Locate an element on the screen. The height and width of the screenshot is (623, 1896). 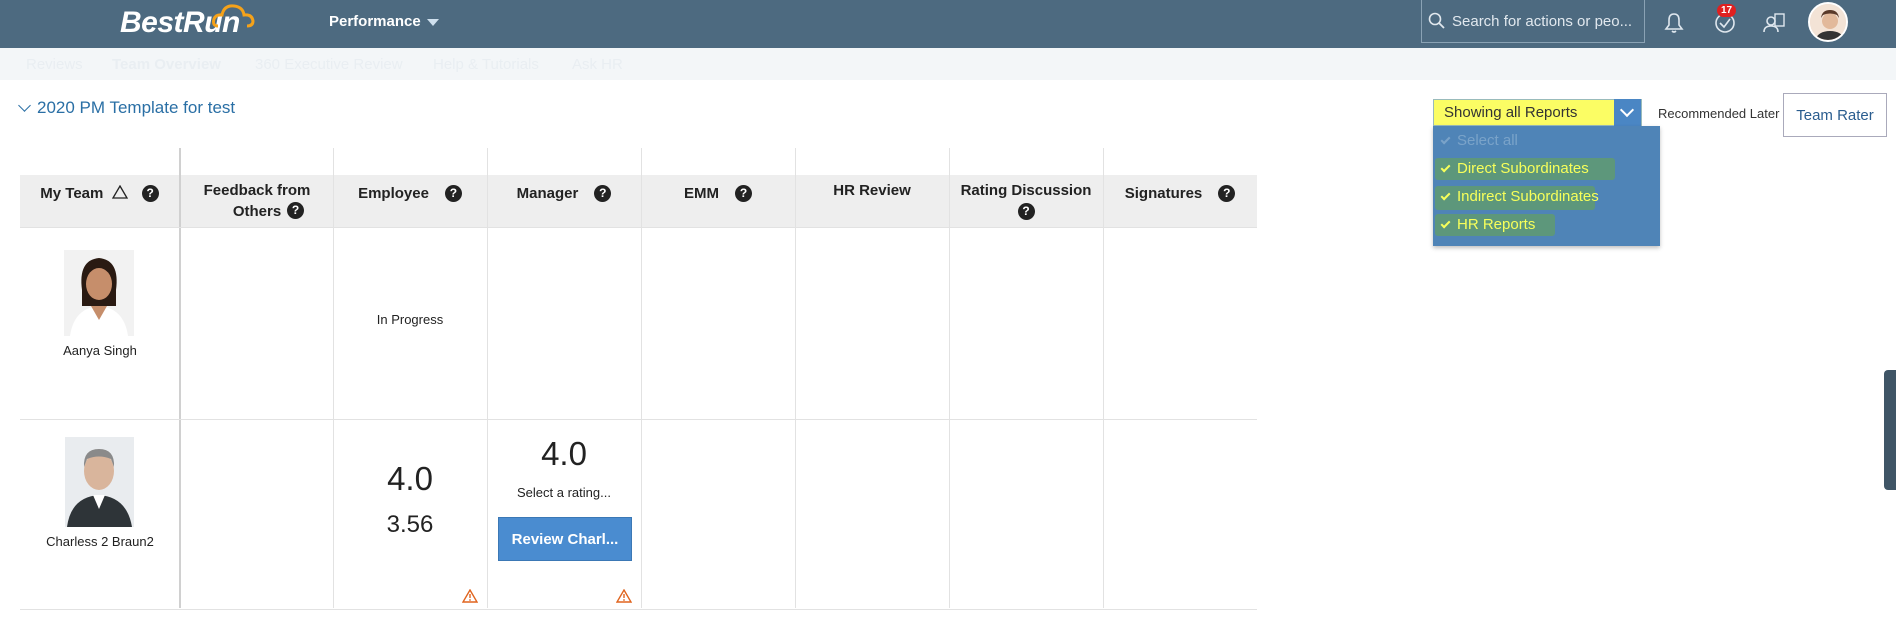
search-box is located at coordinates (1533, 21).